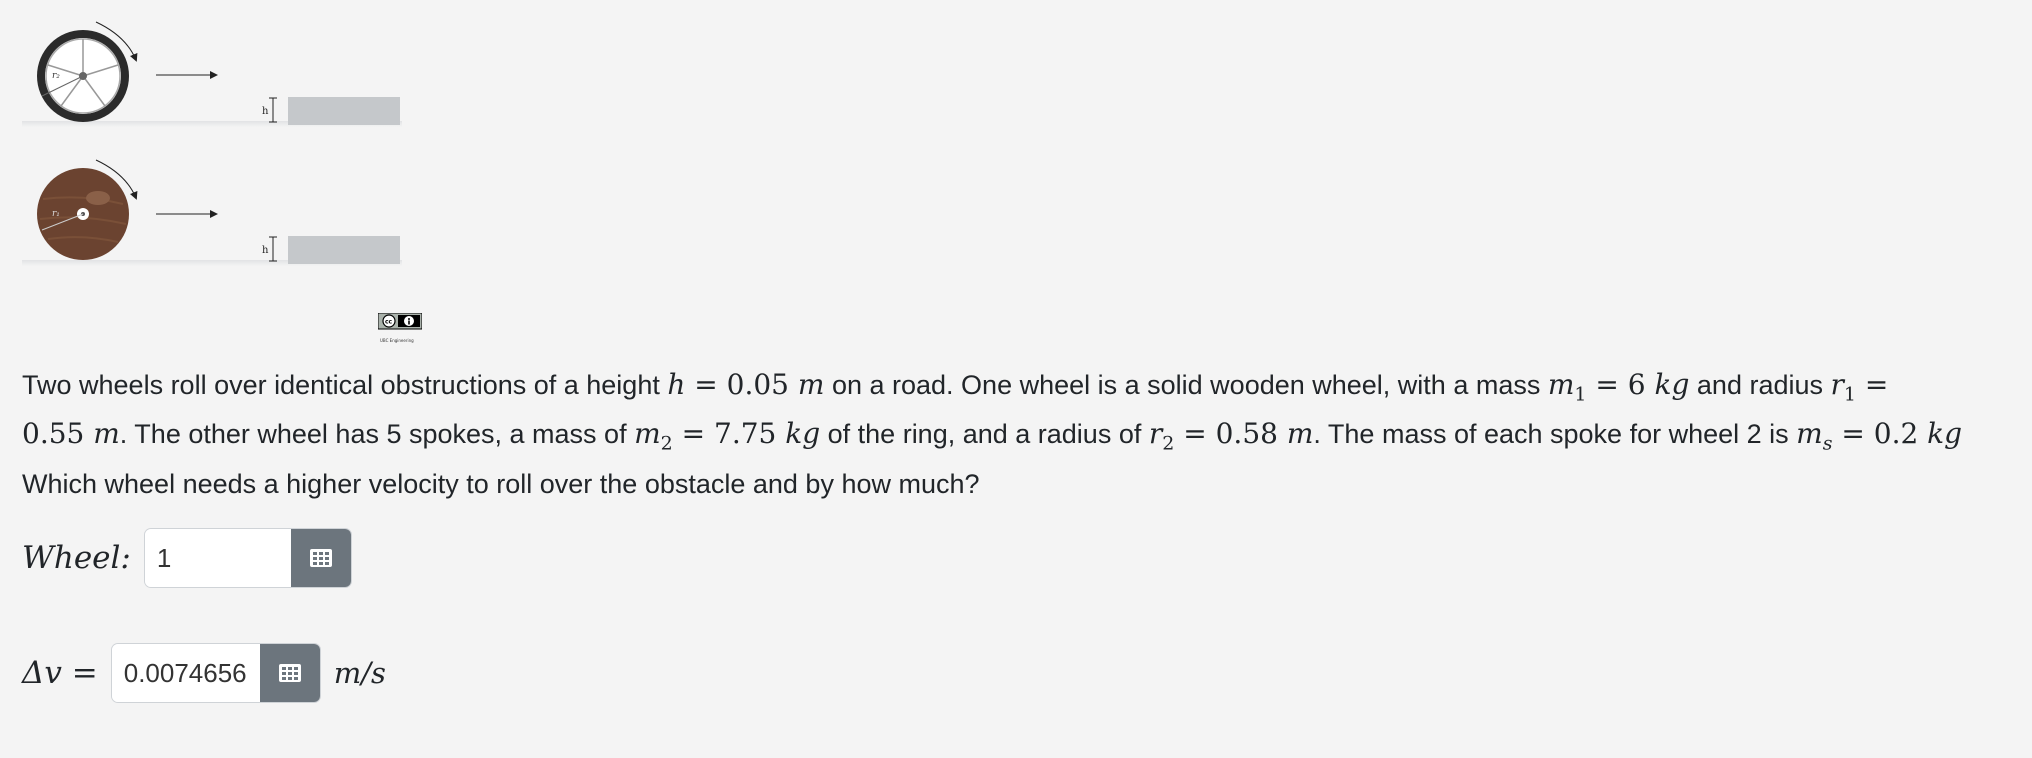  Describe the element at coordinates (212, 212) in the screenshot. I see `wooden-wheel-scene: r₁ h` at that location.